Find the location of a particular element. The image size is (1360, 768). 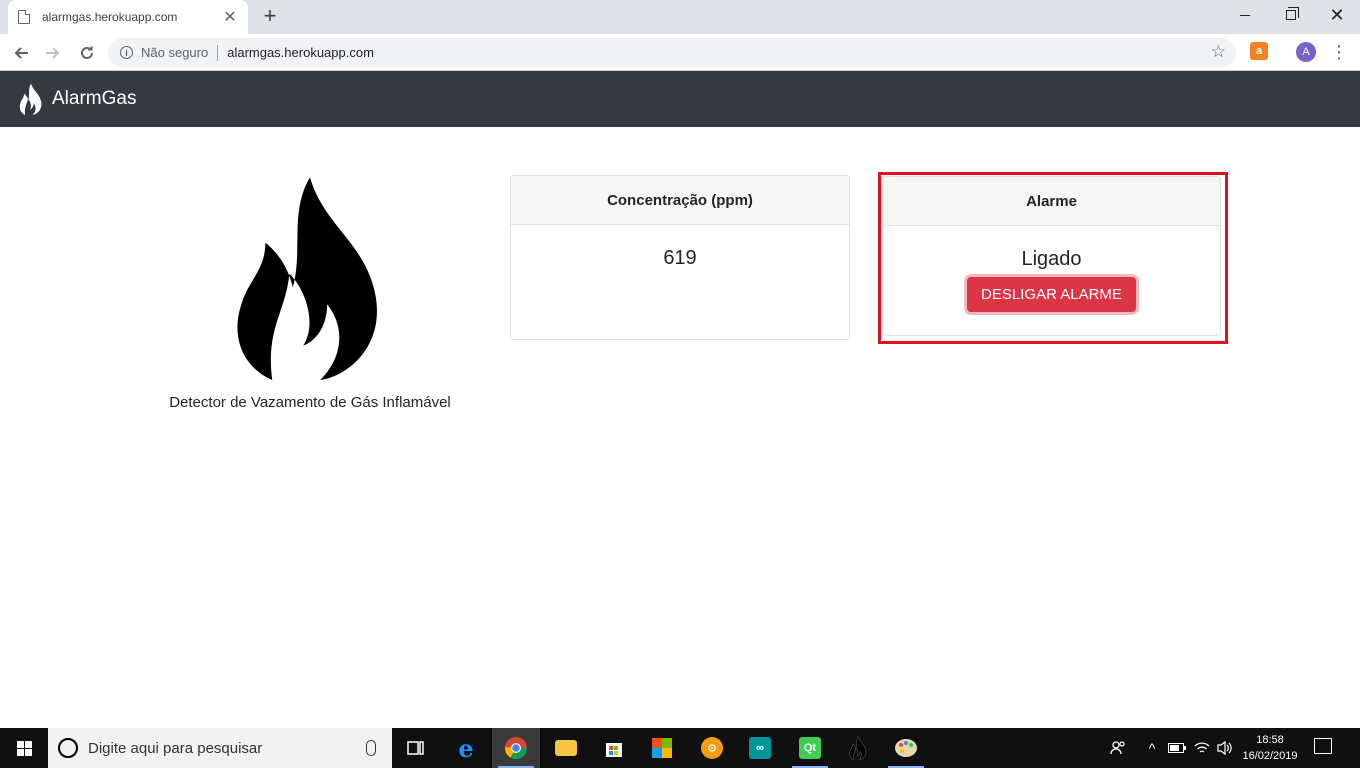

minimize-icon is located at coordinates (1245, 15).